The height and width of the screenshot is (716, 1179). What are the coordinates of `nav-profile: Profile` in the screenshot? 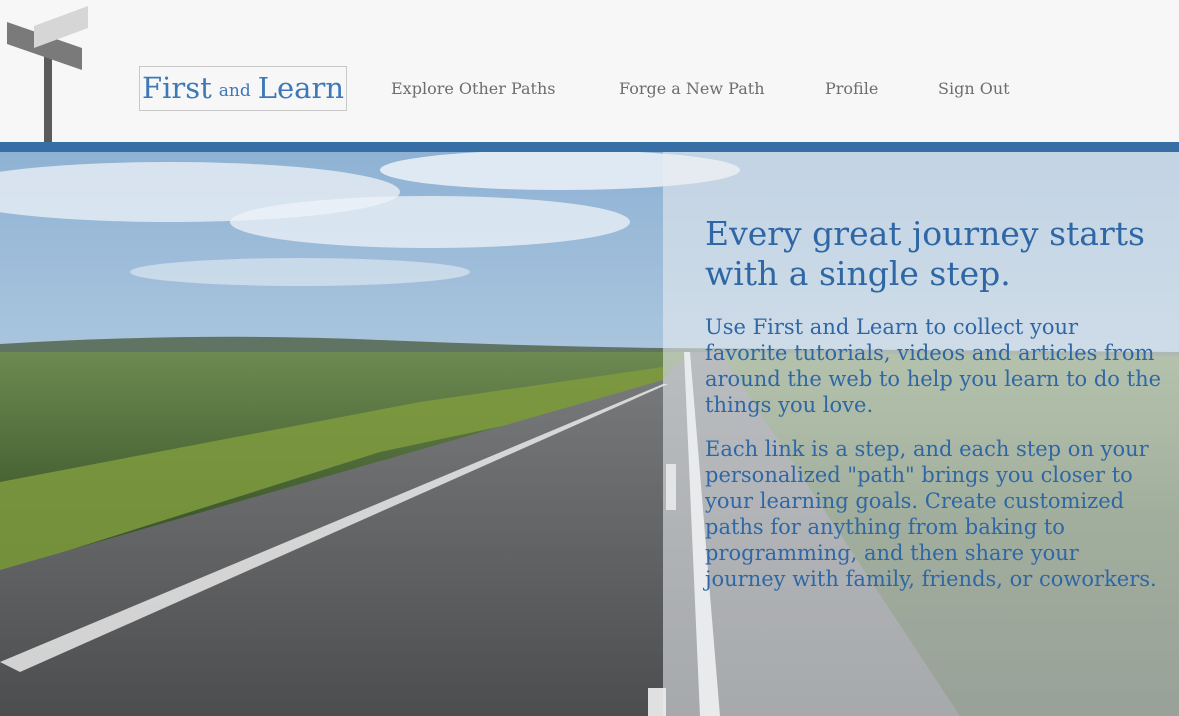 It's located at (851, 89).